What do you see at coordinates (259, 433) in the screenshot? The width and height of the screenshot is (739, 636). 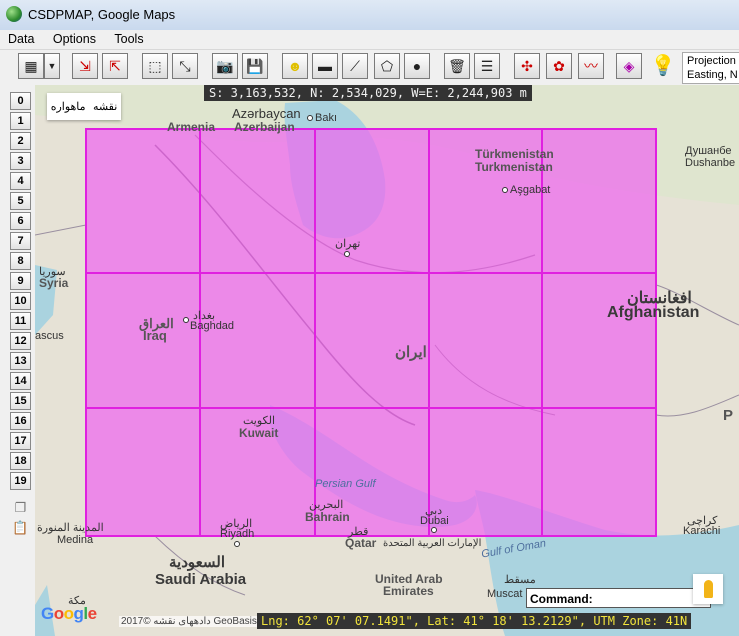 I see `map-label-kuwait: Kuwait` at bounding box center [259, 433].